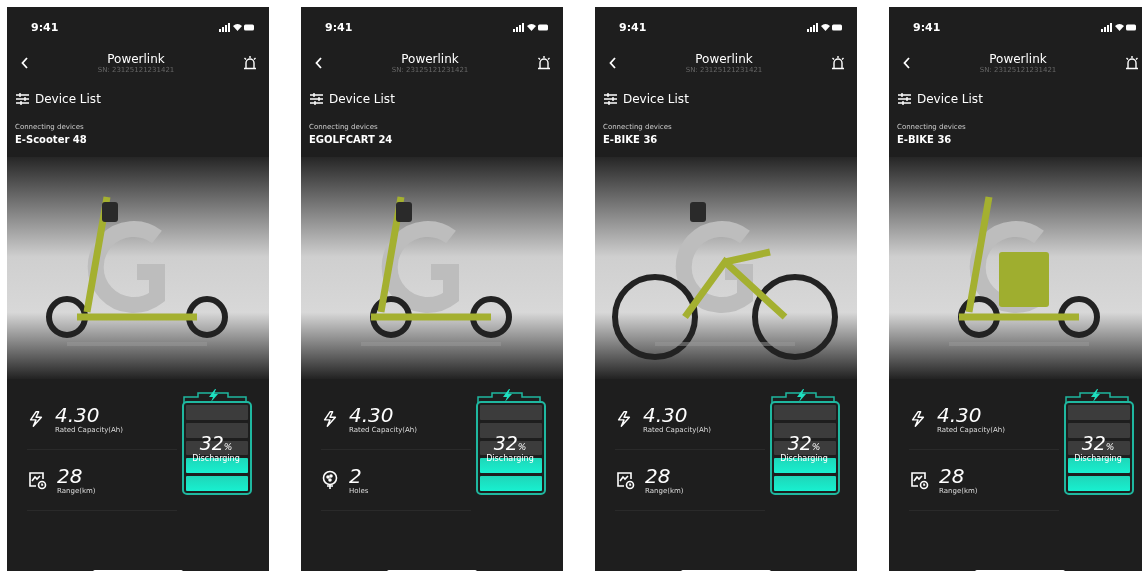 The height and width of the screenshot is (571, 1142). I want to click on golf-ball-icon, so click(330, 480).